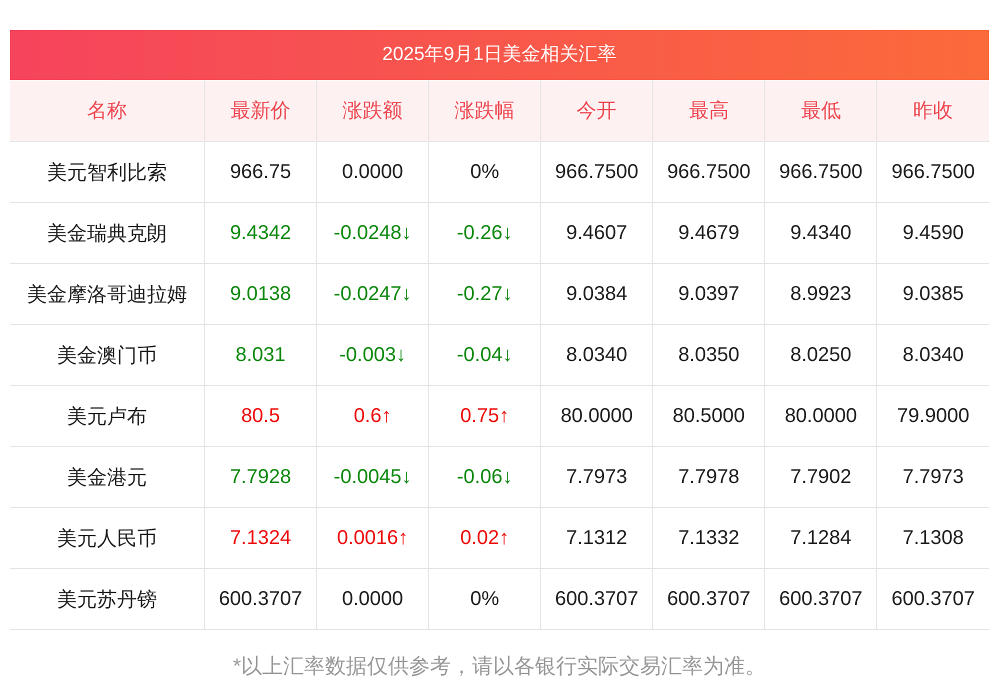 The image size is (1000, 698). I want to click on table-cell: 7.1324, so click(260, 538).